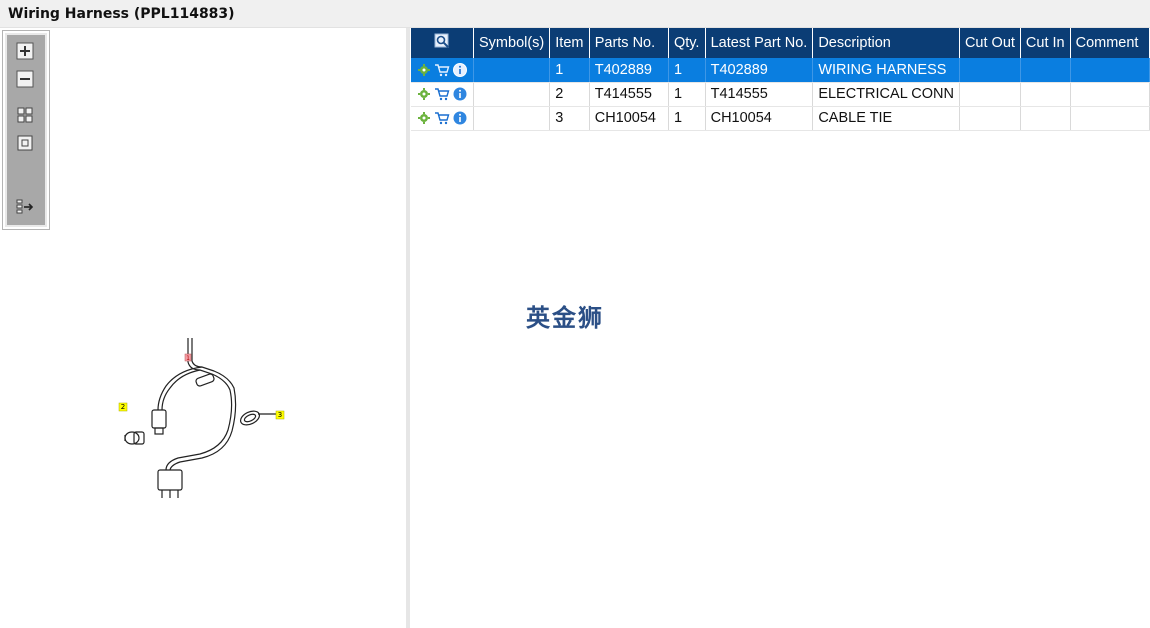 The height and width of the screenshot is (628, 1150). Describe the element at coordinates (569, 70) in the screenshot. I see `cell-item: 1` at that location.